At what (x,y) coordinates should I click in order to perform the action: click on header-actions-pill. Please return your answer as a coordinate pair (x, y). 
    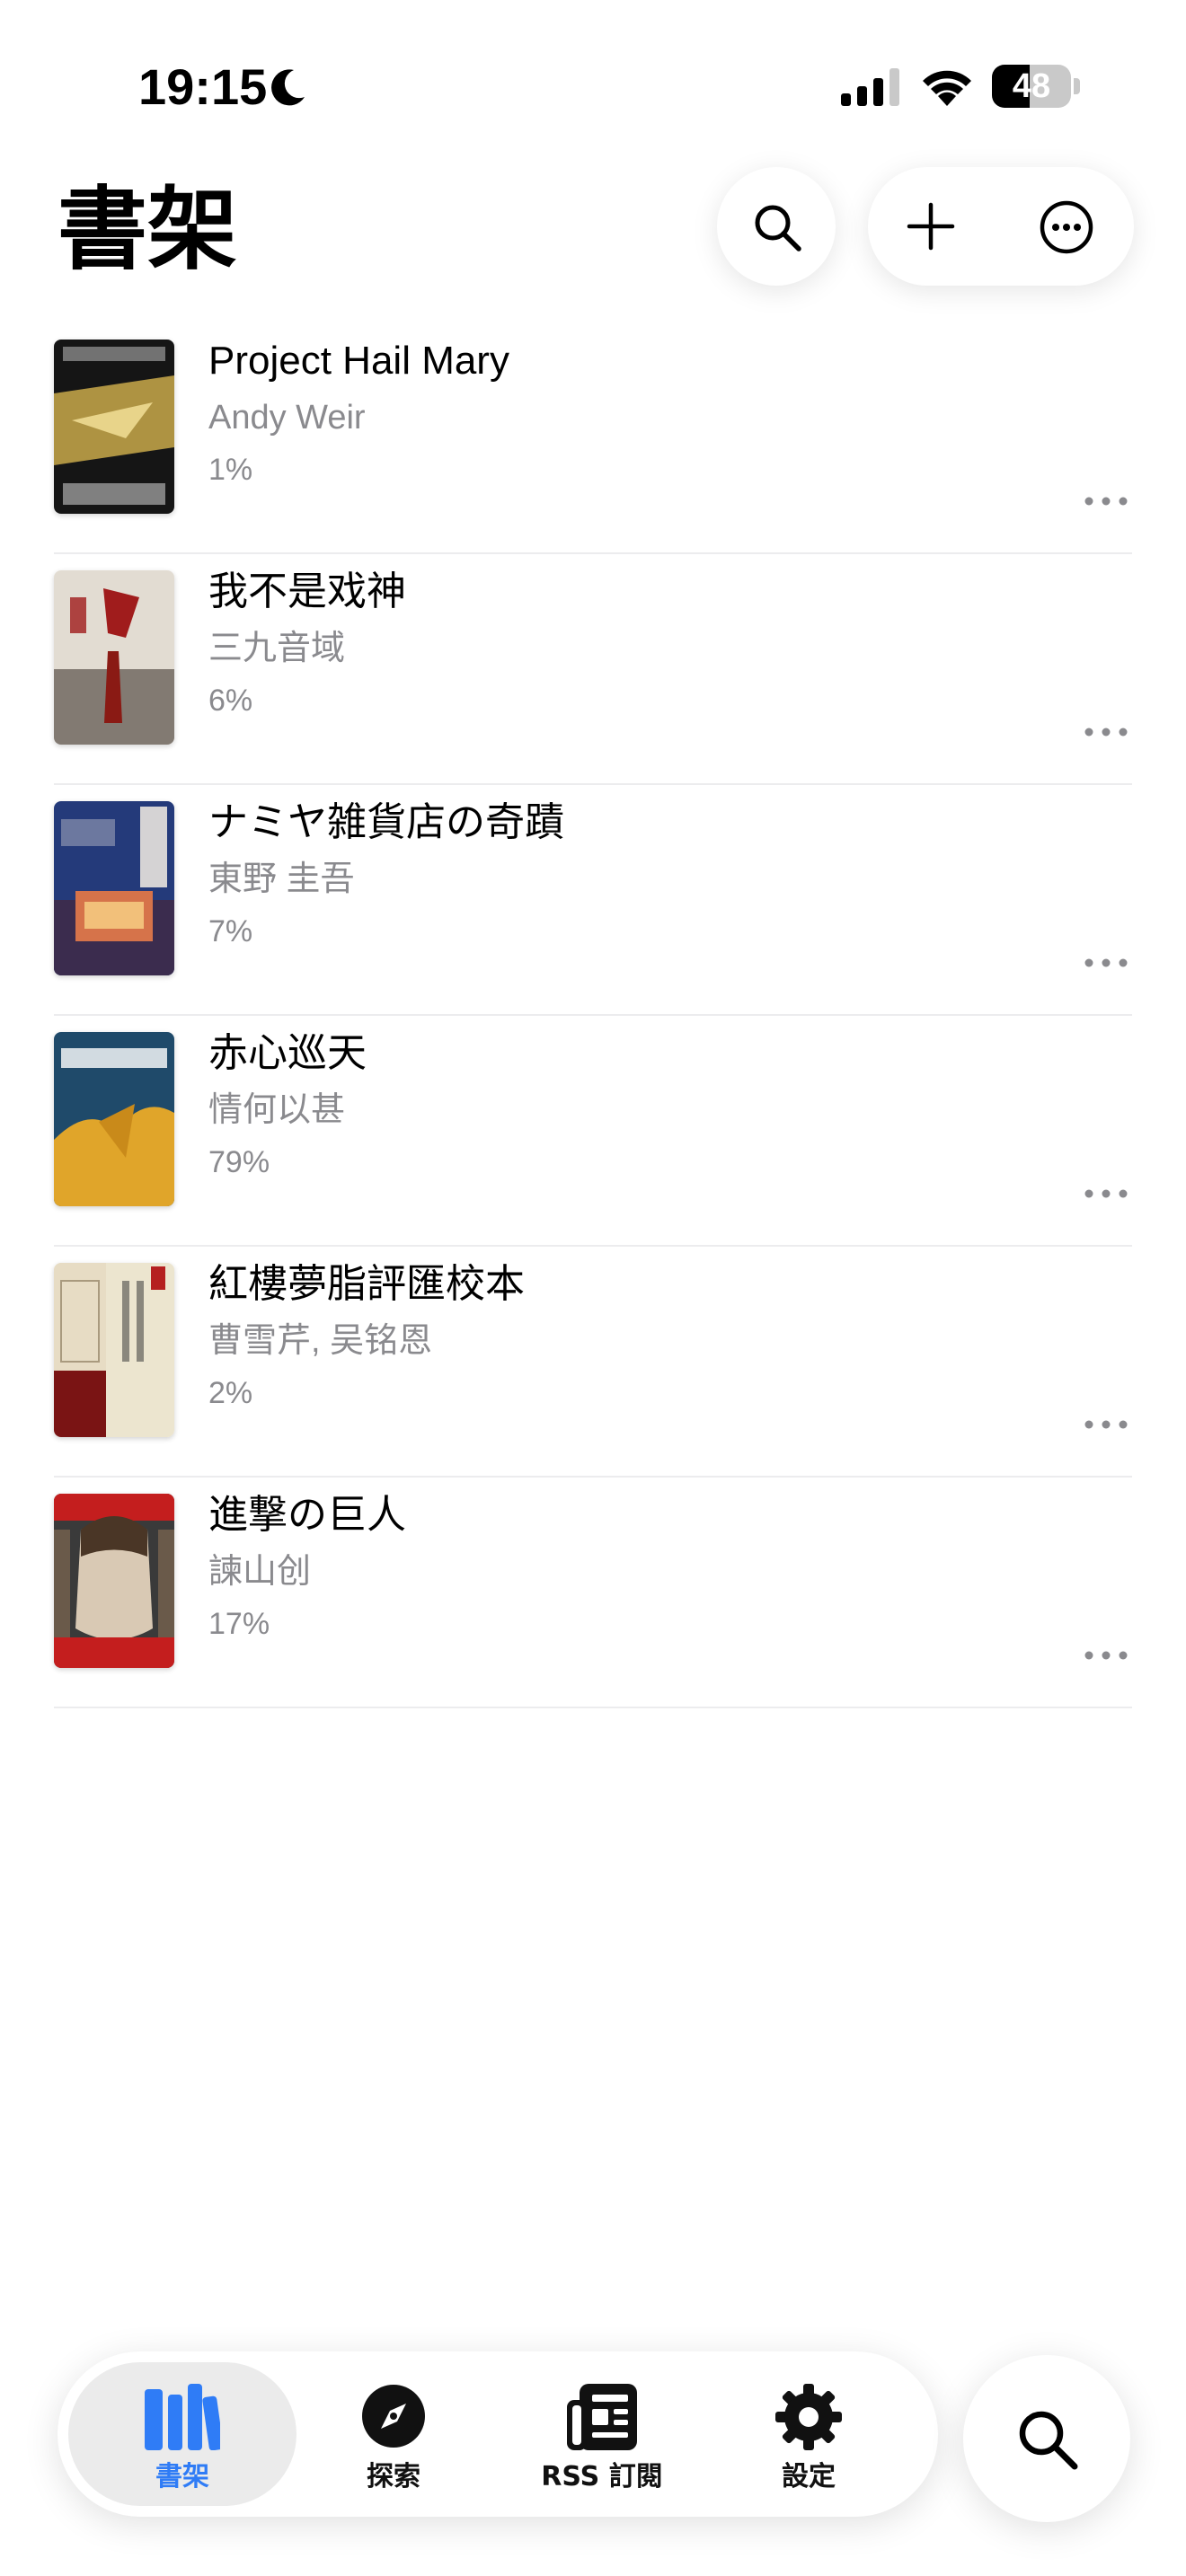
    Looking at the image, I should click on (1001, 226).